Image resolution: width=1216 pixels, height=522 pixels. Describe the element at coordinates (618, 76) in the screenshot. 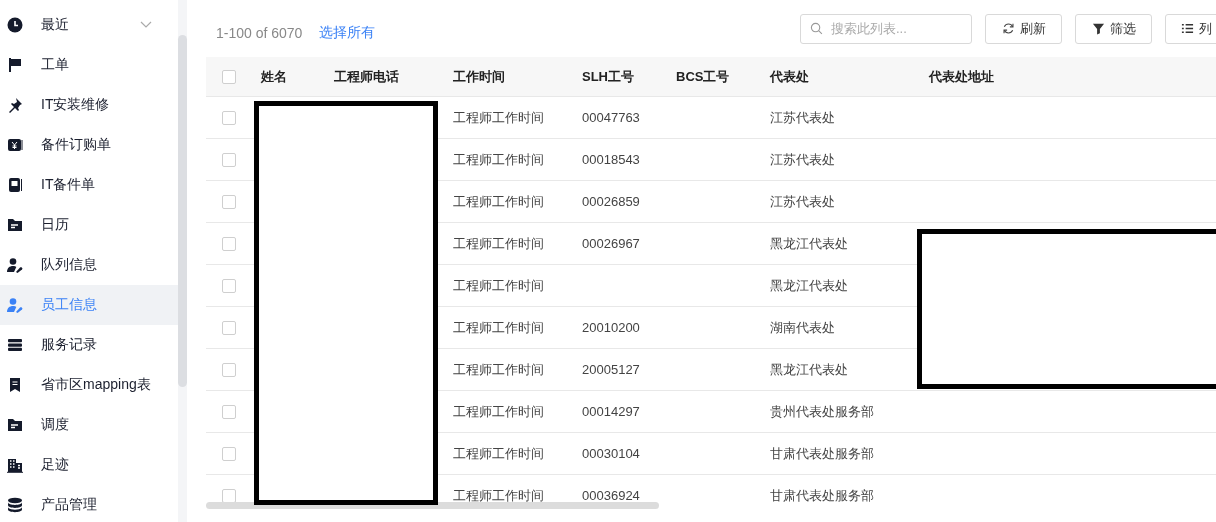

I see `column-header: SLH工号` at that location.